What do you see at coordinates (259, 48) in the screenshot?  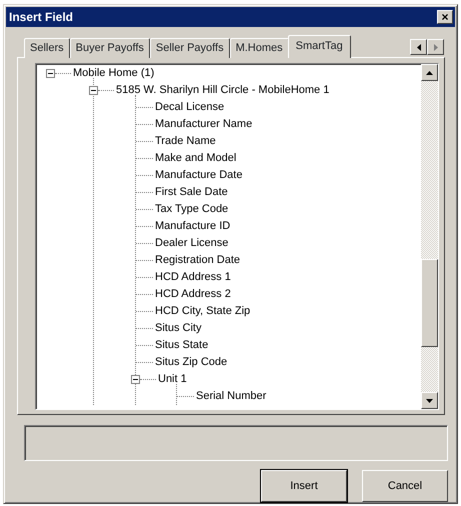 I see `tab: M.Homes` at bounding box center [259, 48].